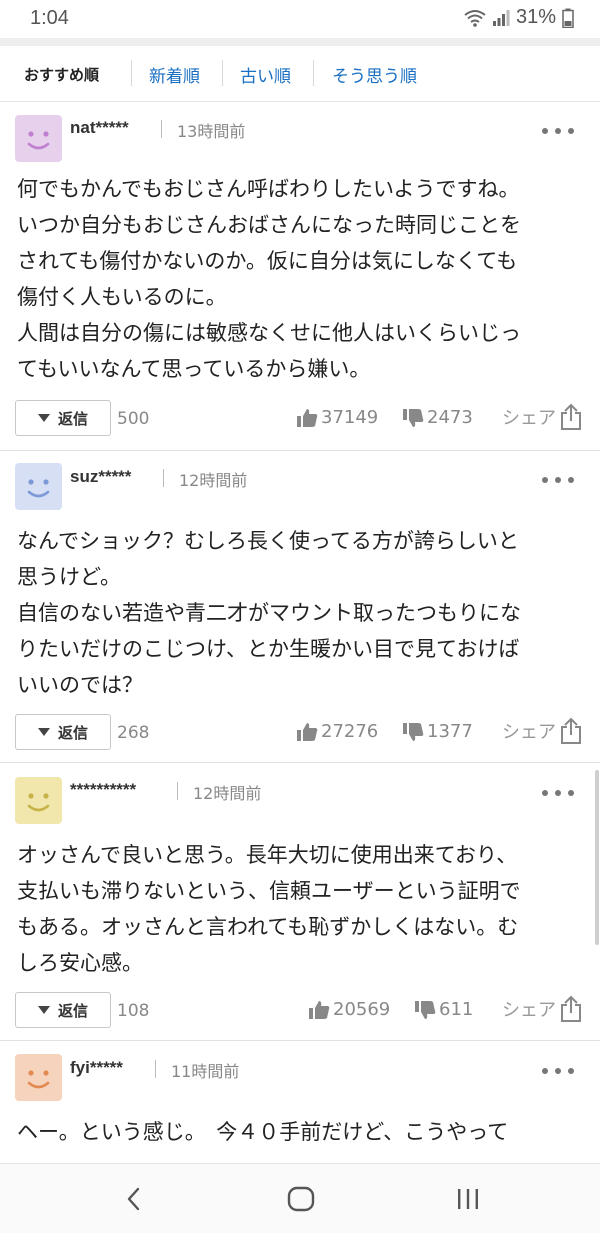 Image resolution: width=600 pixels, height=1233 pixels. What do you see at coordinates (475, 18) in the screenshot?
I see `wifi-icon` at bounding box center [475, 18].